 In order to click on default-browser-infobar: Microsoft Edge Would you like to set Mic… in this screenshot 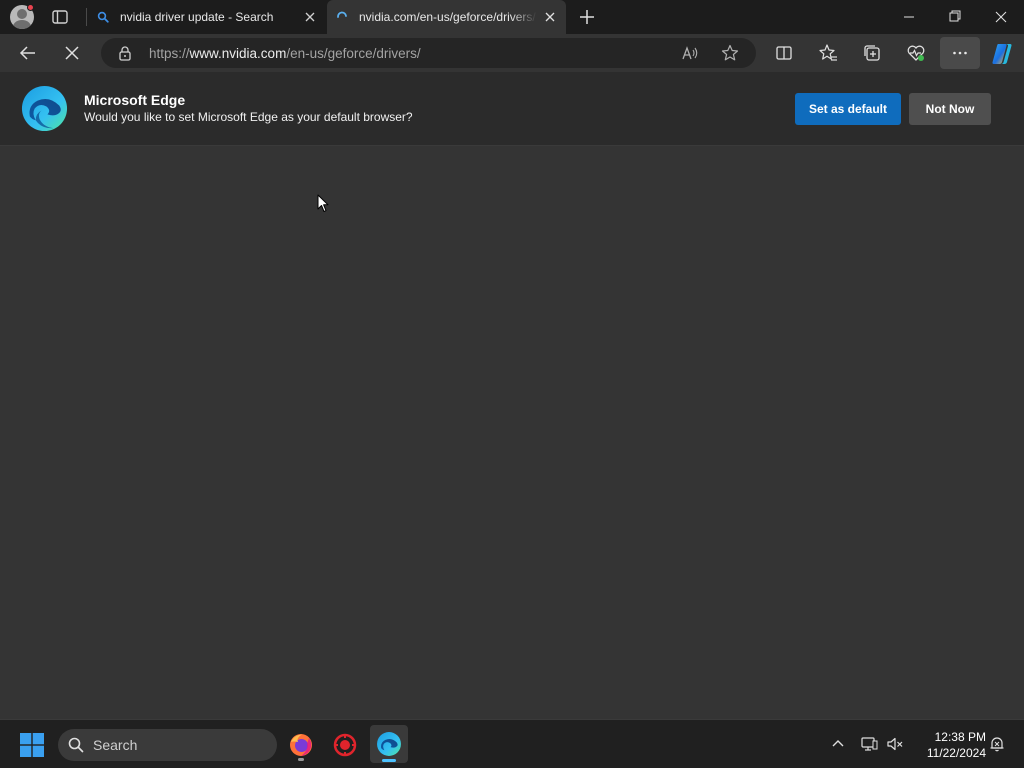, I will do `click(512, 109)`.